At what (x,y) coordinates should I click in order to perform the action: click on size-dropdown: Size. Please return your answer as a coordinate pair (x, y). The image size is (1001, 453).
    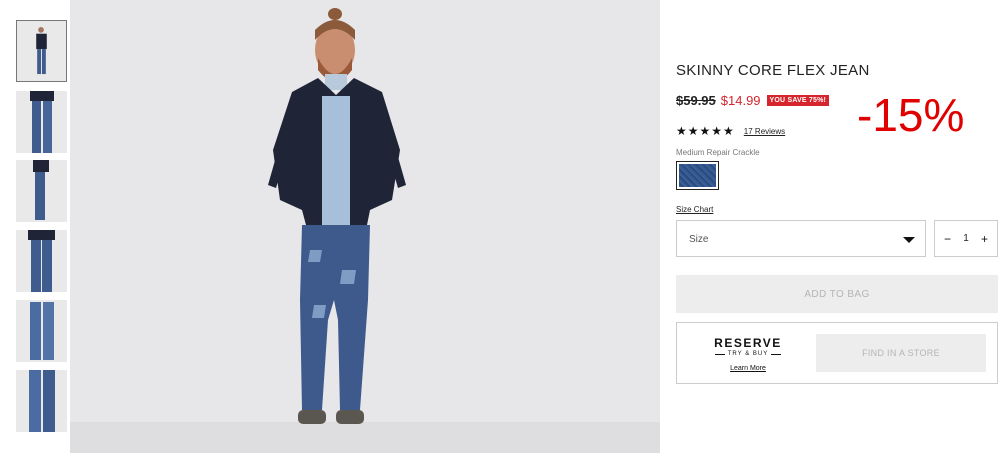
    Looking at the image, I should click on (801, 238).